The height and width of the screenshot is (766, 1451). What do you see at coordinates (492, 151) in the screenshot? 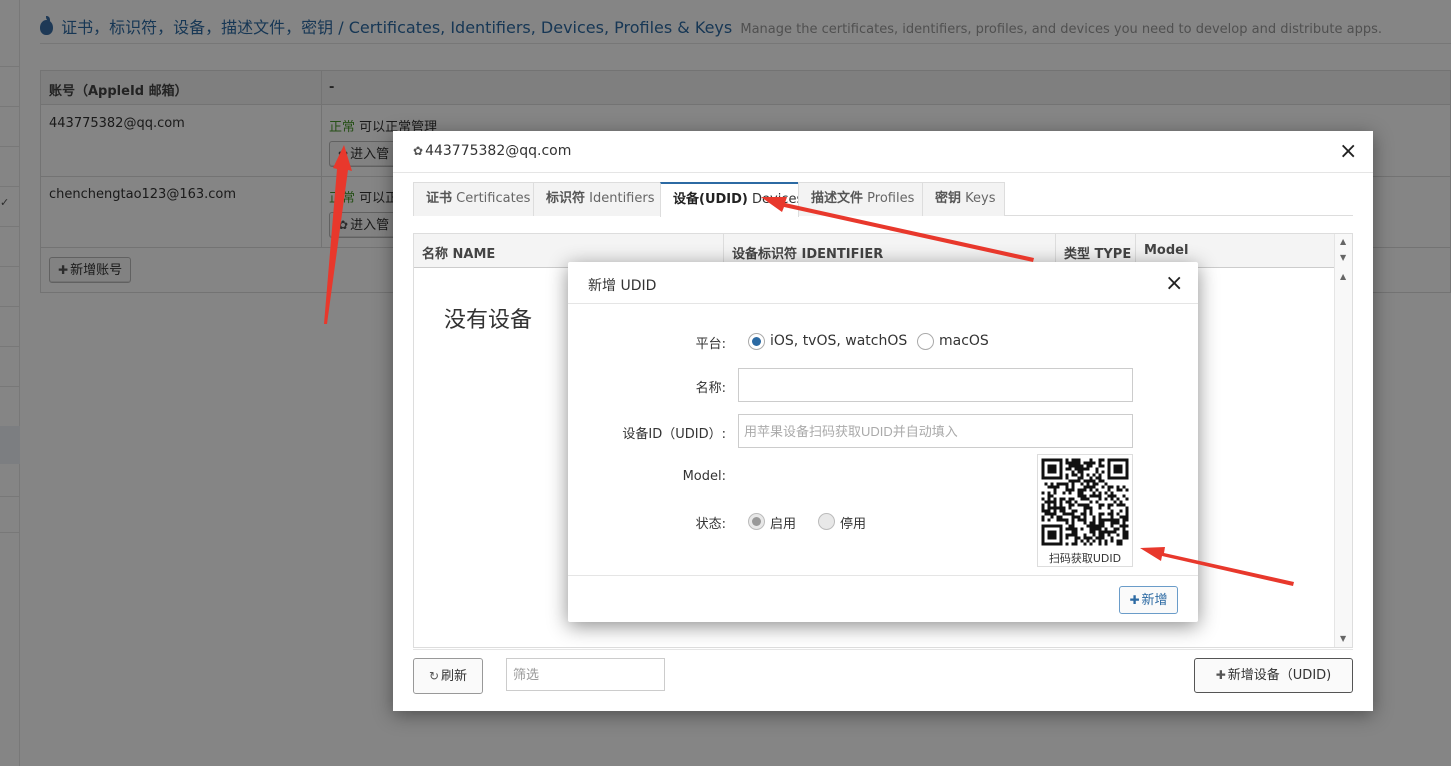
I see `dialog-title: ✿ 443775382@qq.com` at bounding box center [492, 151].